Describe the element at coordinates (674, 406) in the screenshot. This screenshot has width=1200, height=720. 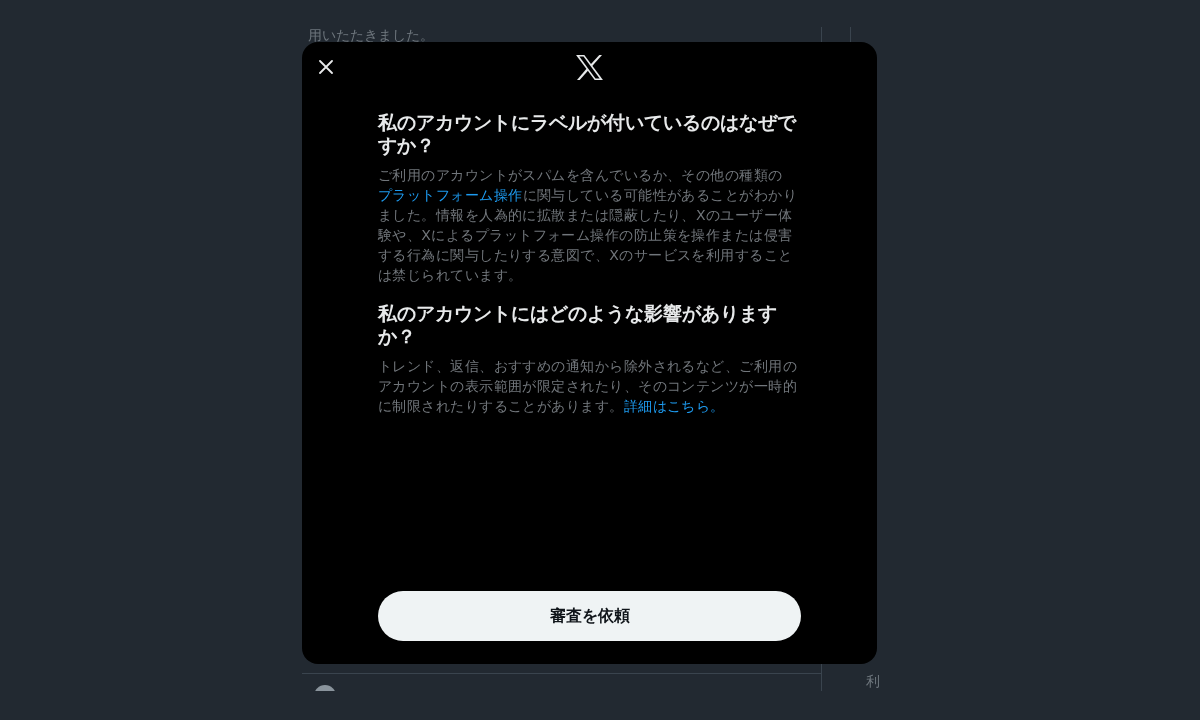
I see `inline-link: 詳細はこちら。` at that location.